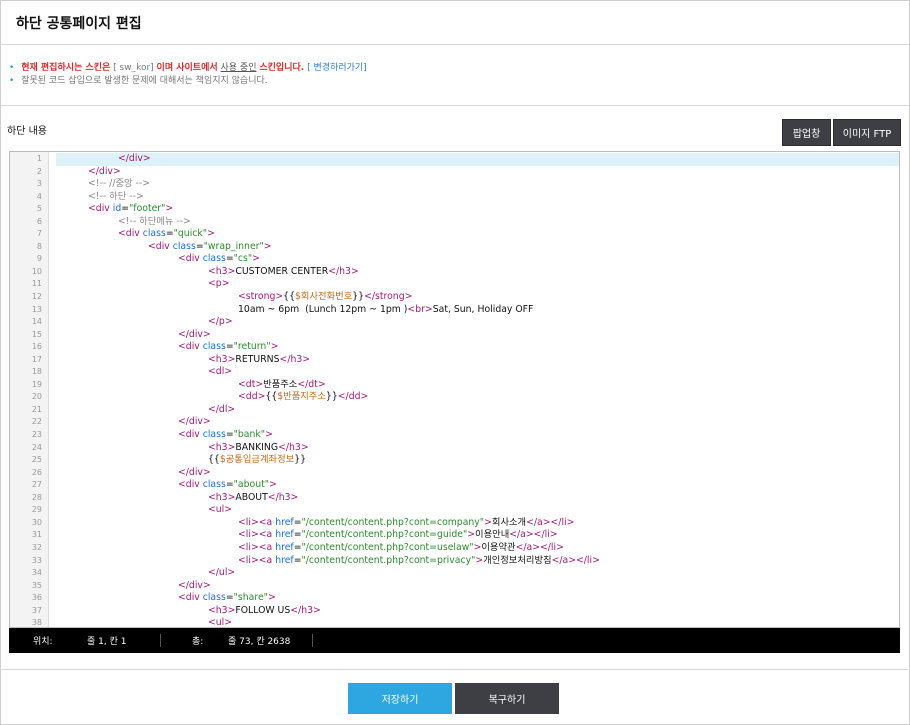 The height and width of the screenshot is (725, 910). What do you see at coordinates (190, 234) in the screenshot?
I see `code-token: "quick"` at bounding box center [190, 234].